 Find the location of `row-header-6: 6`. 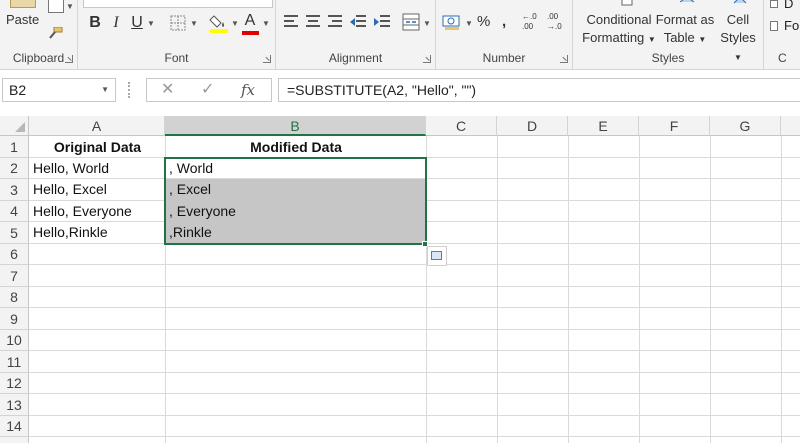

row-header-6: 6 is located at coordinates (14, 254).